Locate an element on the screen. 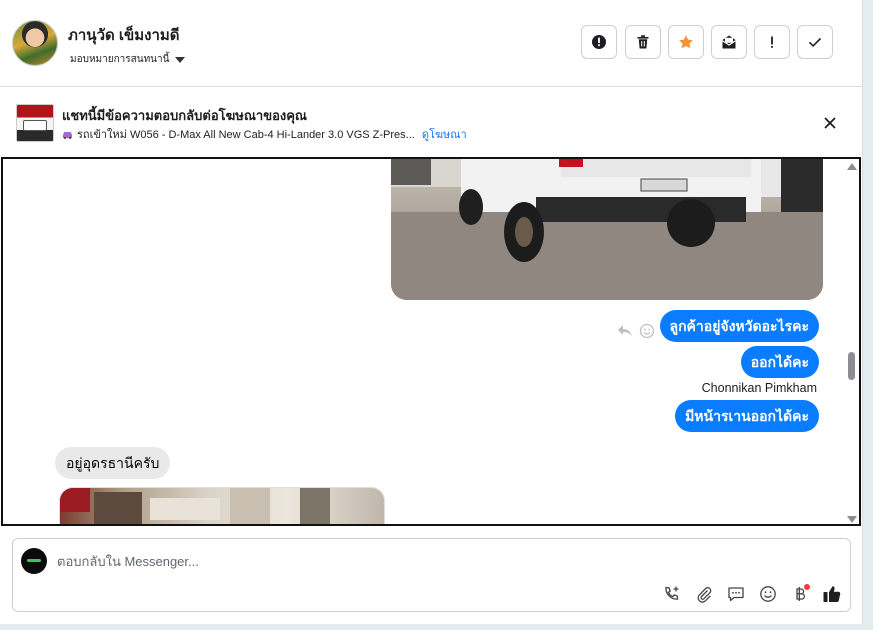 The width and height of the screenshot is (873, 630). page-avatar is located at coordinates (34, 561).